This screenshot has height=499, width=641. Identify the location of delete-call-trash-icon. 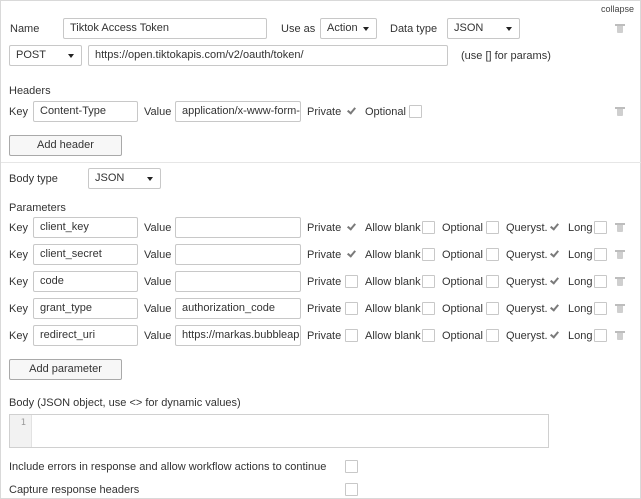
(620, 28).